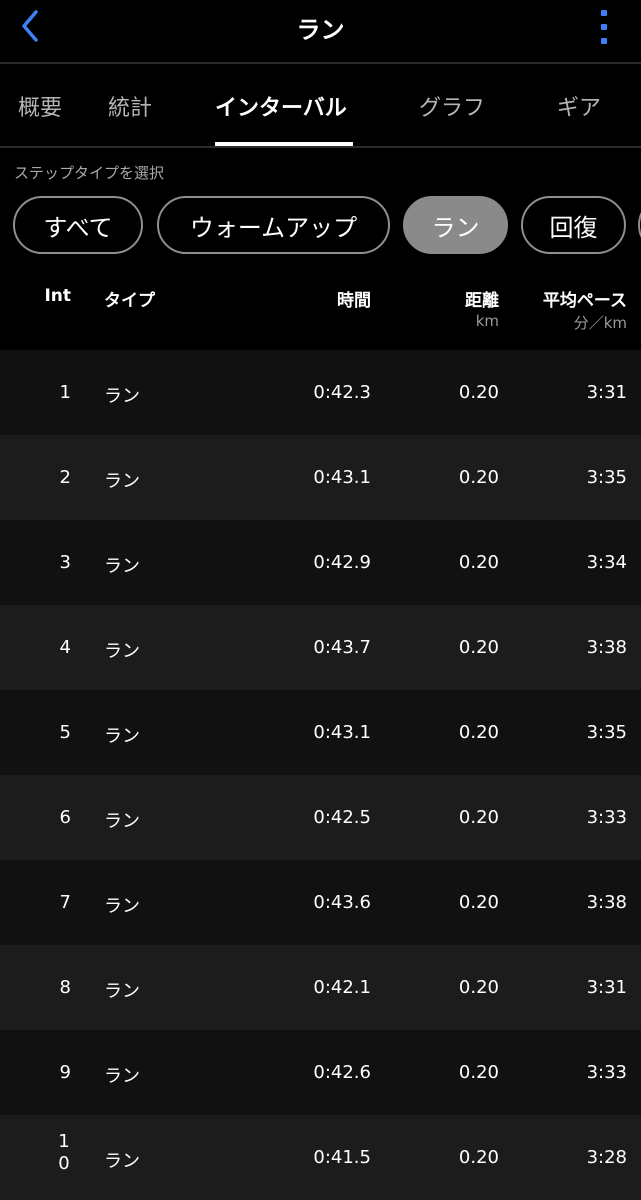 The image size is (641, 1200). I want to click on cell-int: 1, so click(65, 392).